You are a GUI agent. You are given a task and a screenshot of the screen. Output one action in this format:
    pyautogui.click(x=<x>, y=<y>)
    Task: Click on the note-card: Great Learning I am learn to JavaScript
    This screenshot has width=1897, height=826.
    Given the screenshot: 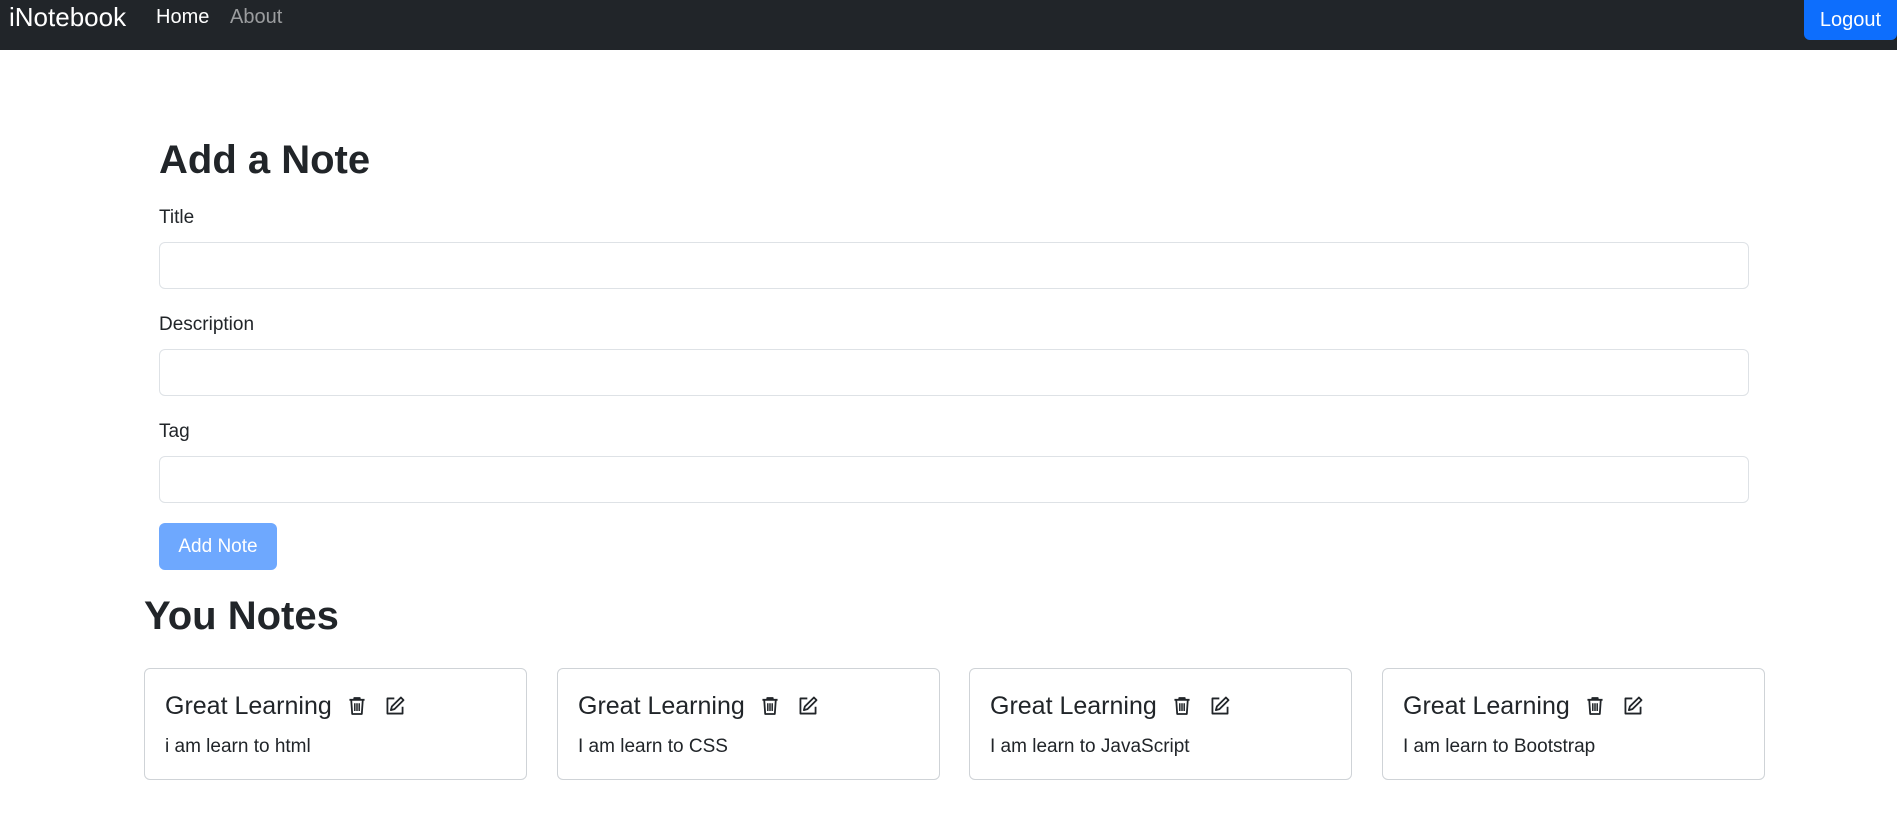 What is the action you would take?
    pyautogui.click(x=1160, y=724)
    